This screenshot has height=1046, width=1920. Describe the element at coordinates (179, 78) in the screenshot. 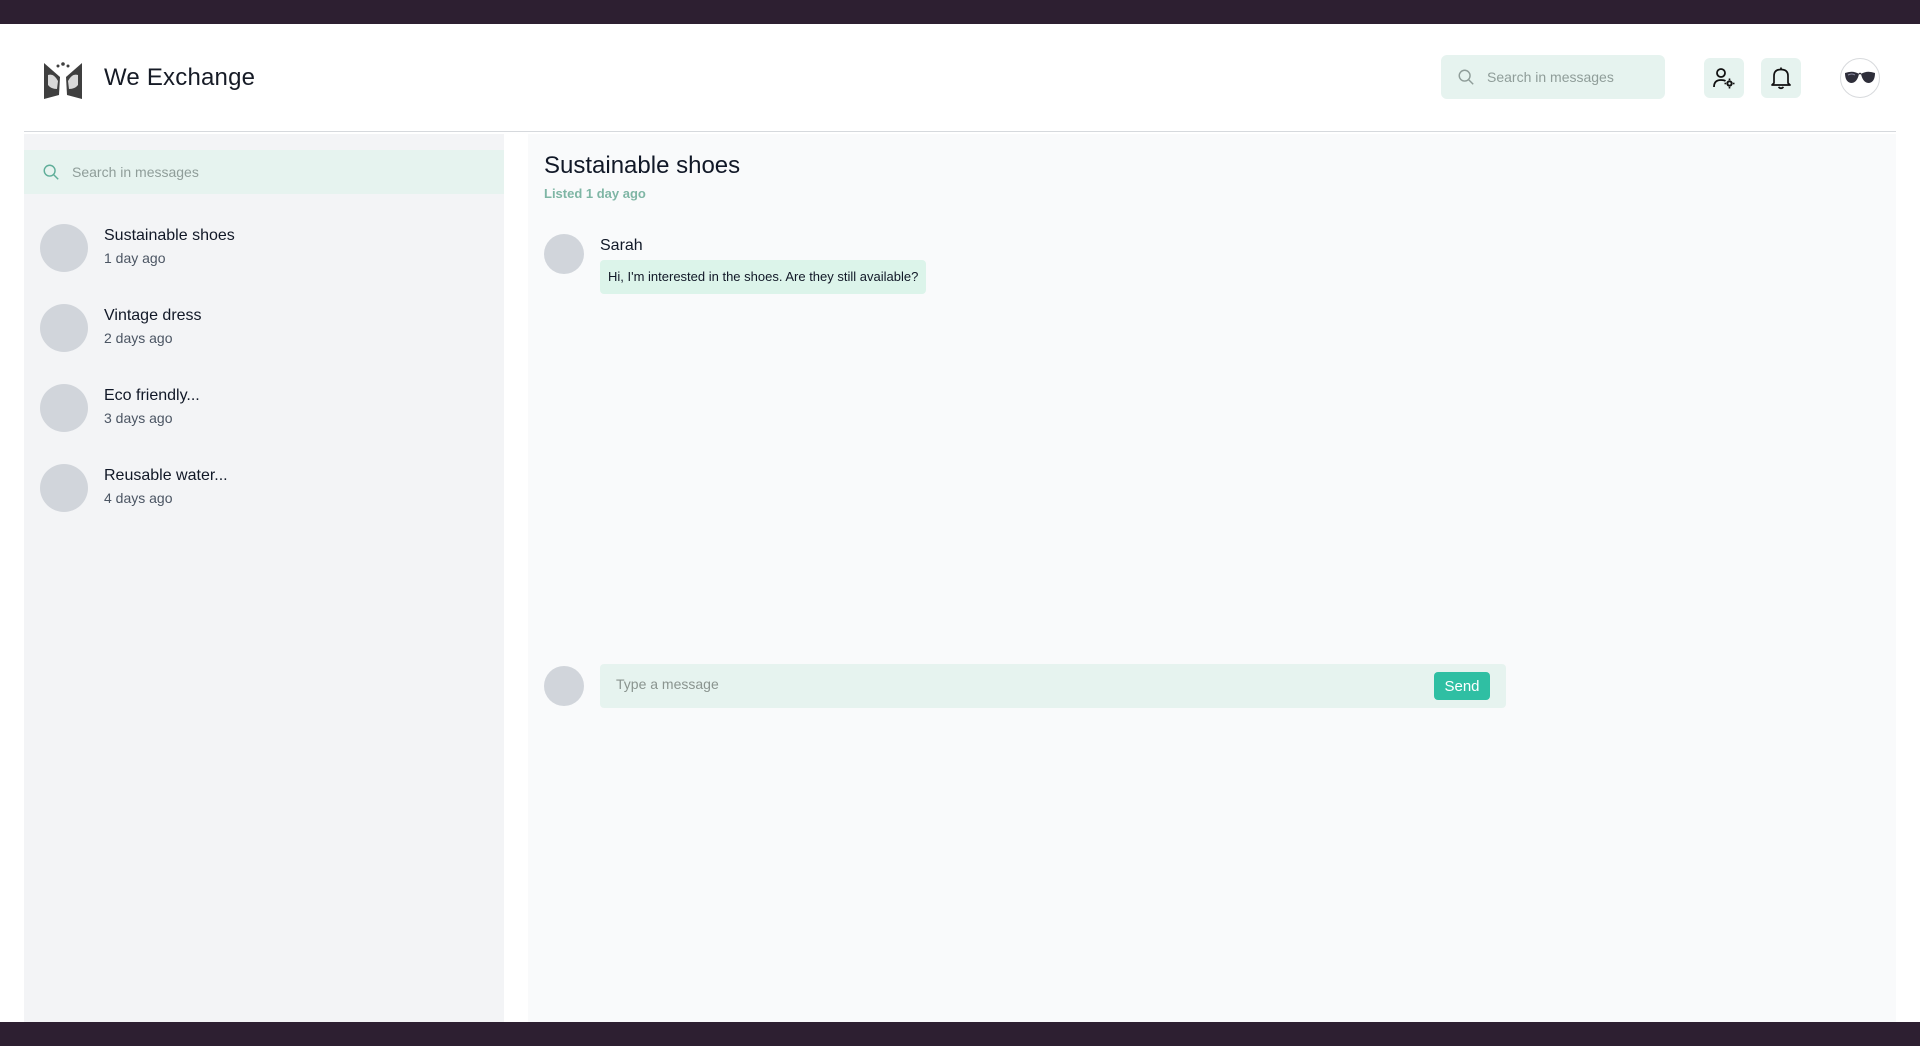

I see `brand-name: We Exchange` at that location.